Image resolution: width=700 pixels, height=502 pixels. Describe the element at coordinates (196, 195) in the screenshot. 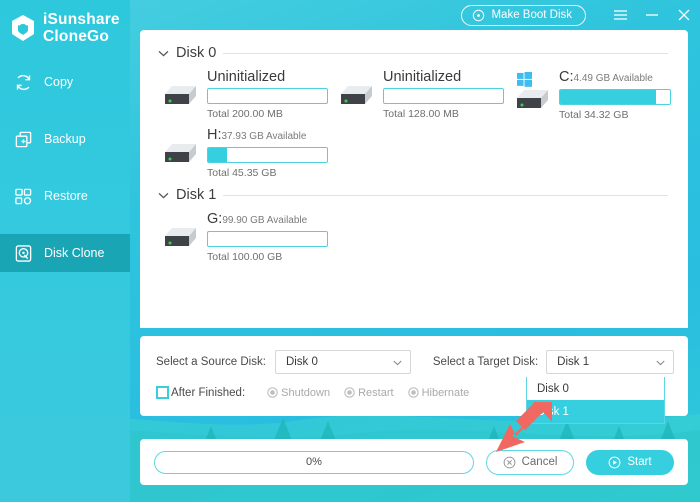

I see `disk-group-title: Disk 1` at that location.